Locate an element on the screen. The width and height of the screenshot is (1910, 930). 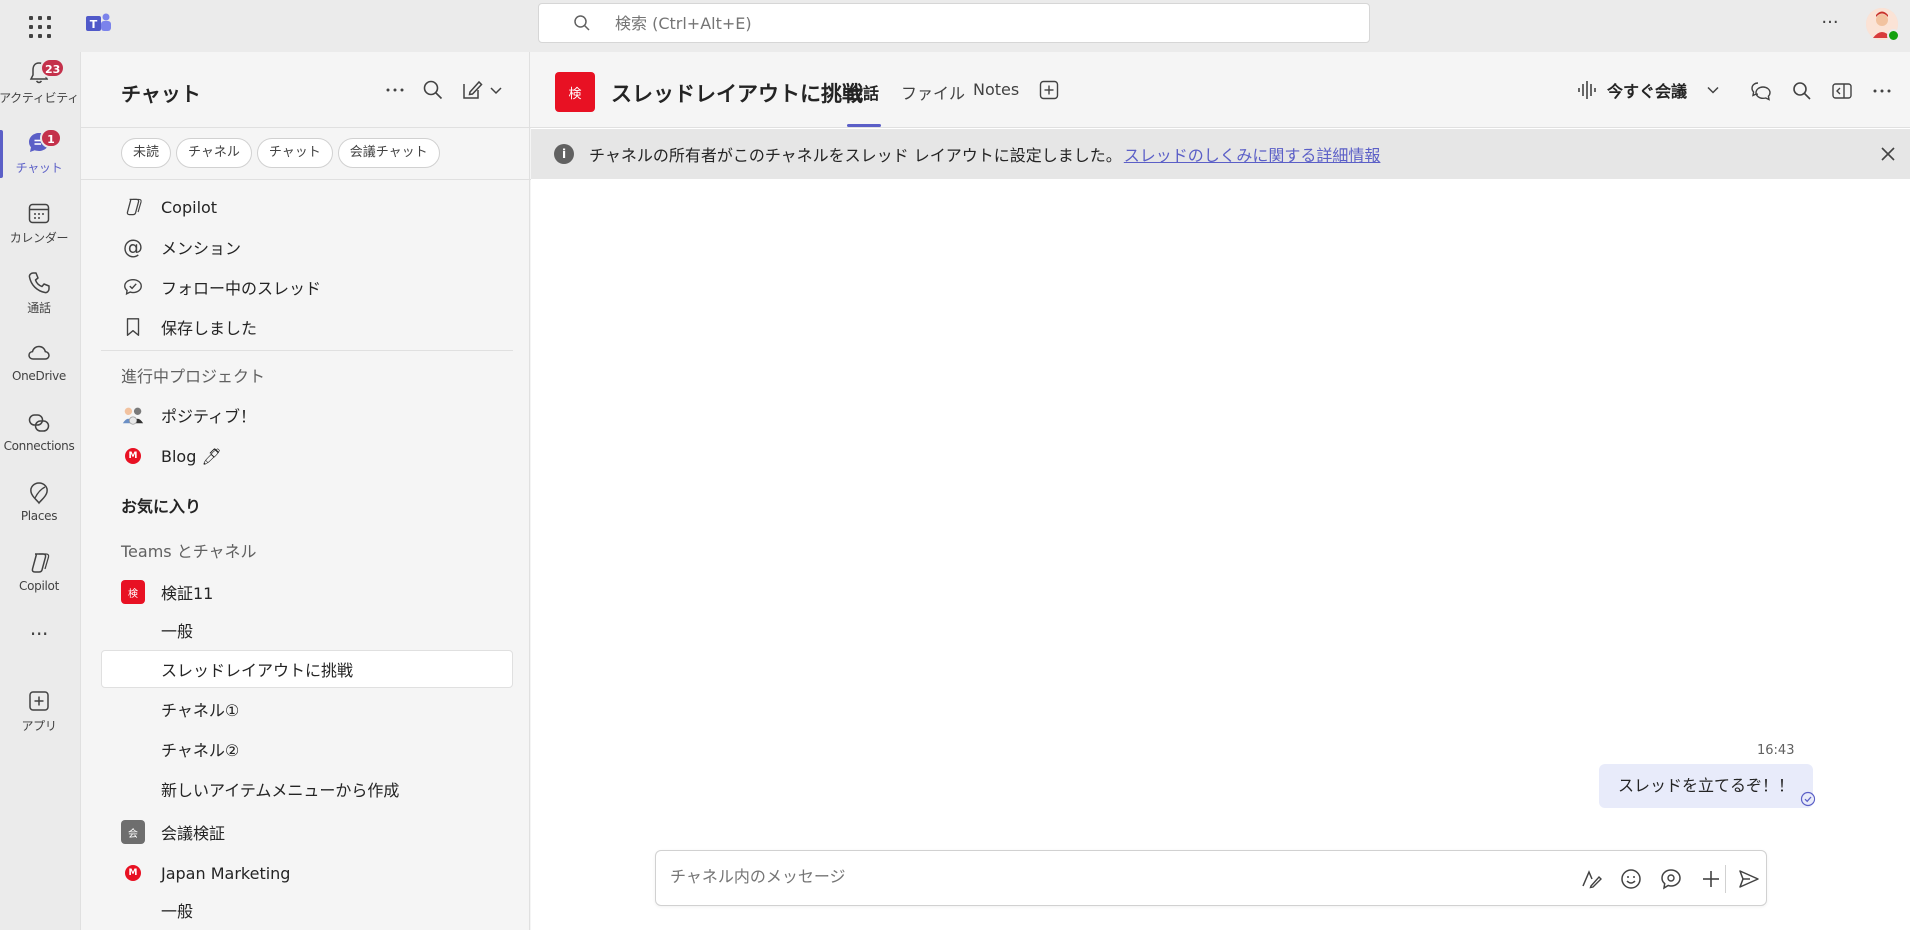
channel-item: チャネル② is located at coordinates (307, 749).